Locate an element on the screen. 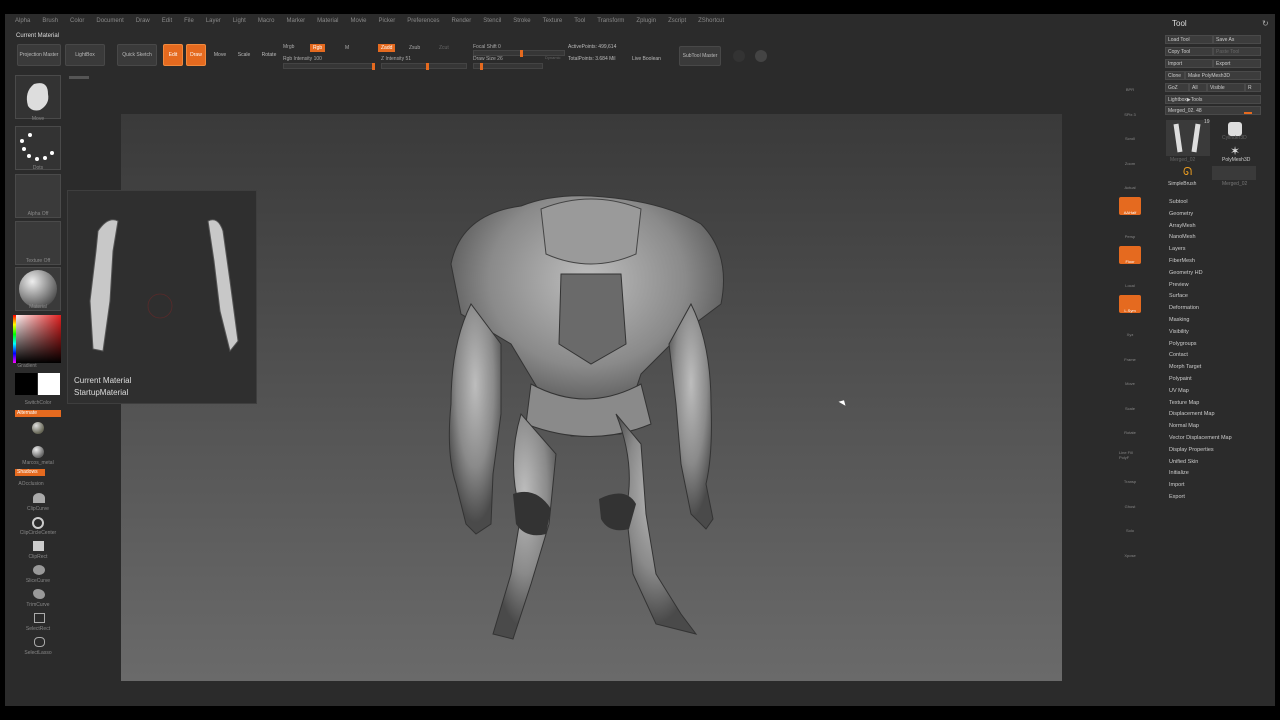 This screenshot has width=1280, height=720. tool-menu-contact: Contact is located at coordinates (1219, 356).